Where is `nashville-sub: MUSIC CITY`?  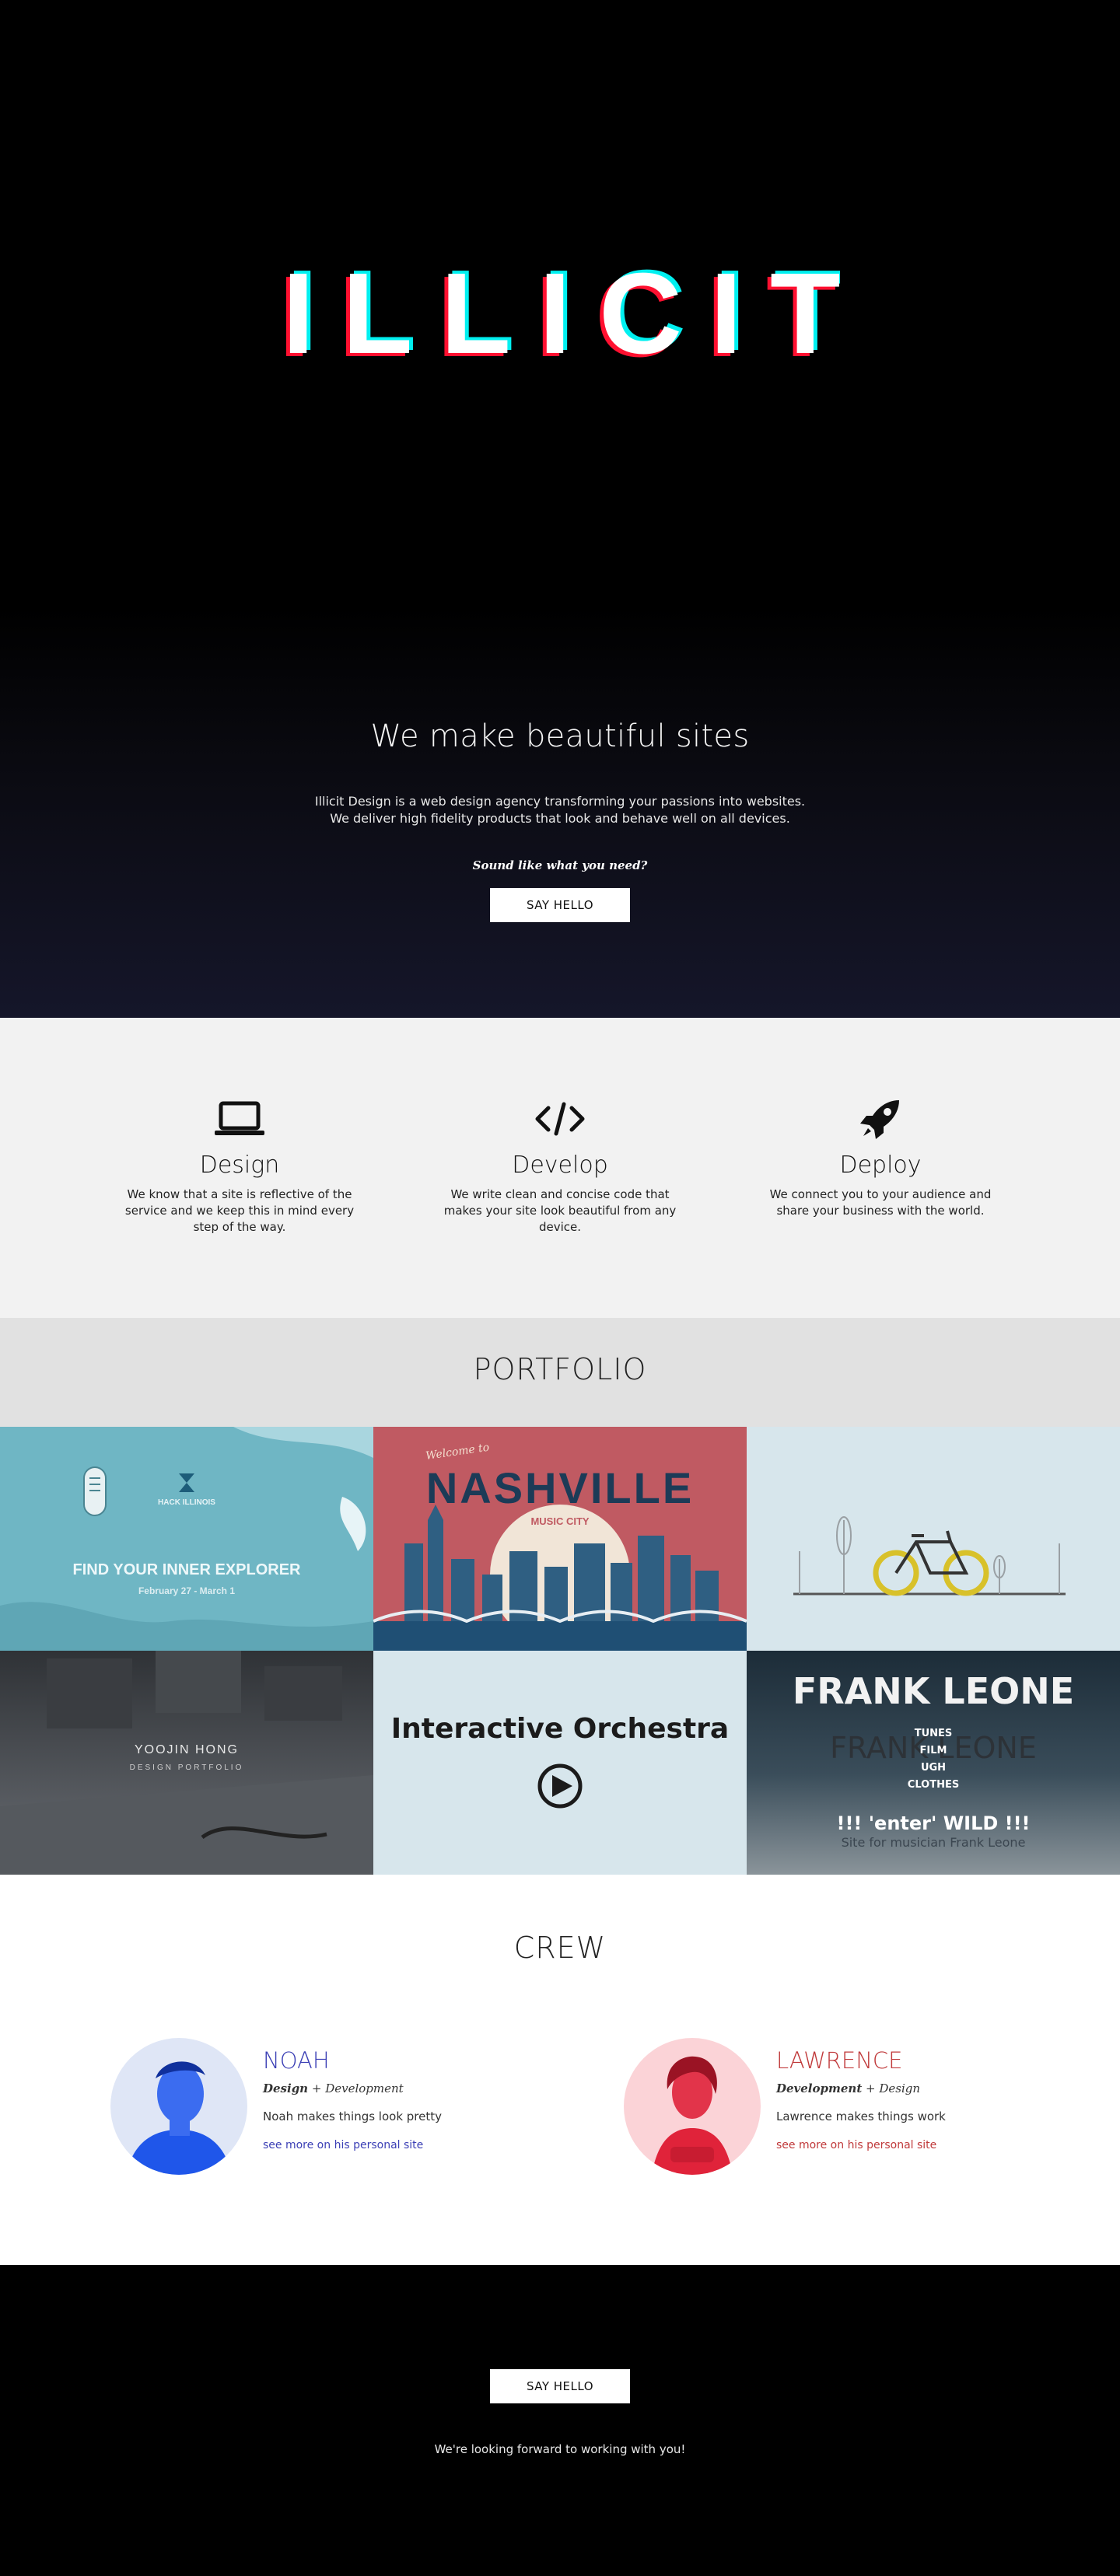
nashville-sub: MUSIC CITY is located at coordinates (559, 1521).